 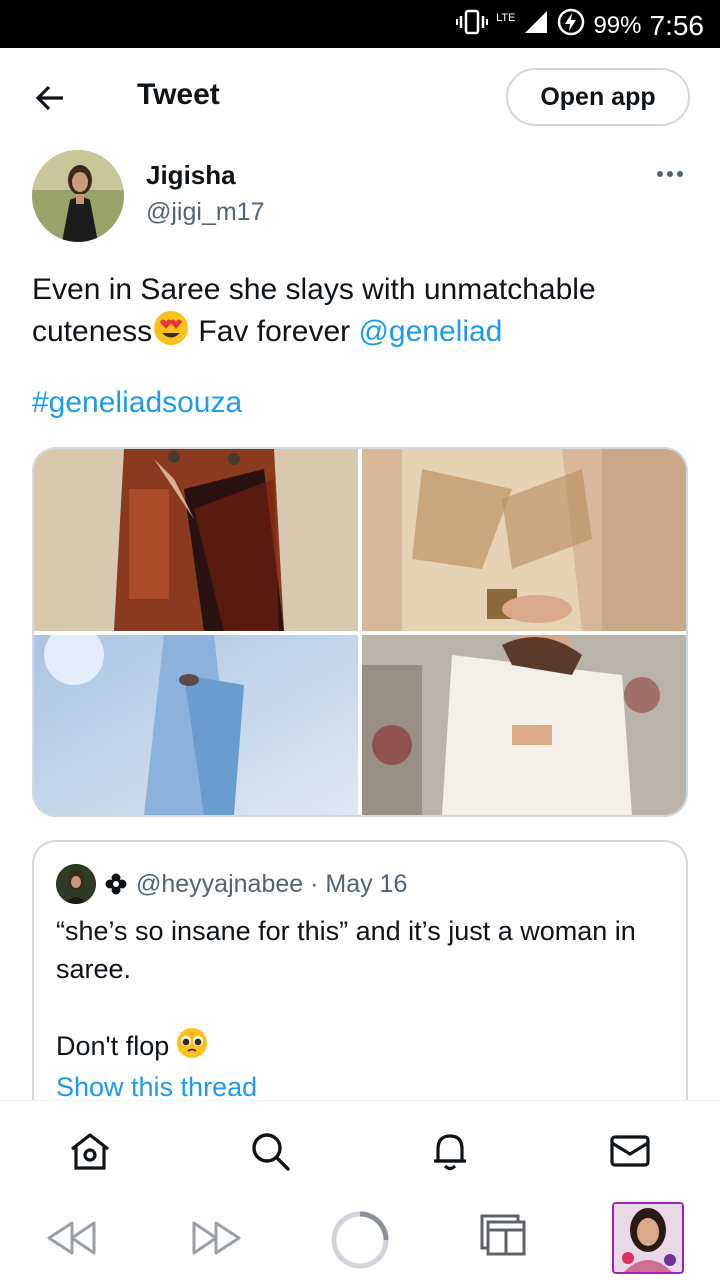 What do you see at coordinates (137, 403) in the screenshot?
I see `hashtag-link: #geneliadsouza` at bounding box center [137, 403].